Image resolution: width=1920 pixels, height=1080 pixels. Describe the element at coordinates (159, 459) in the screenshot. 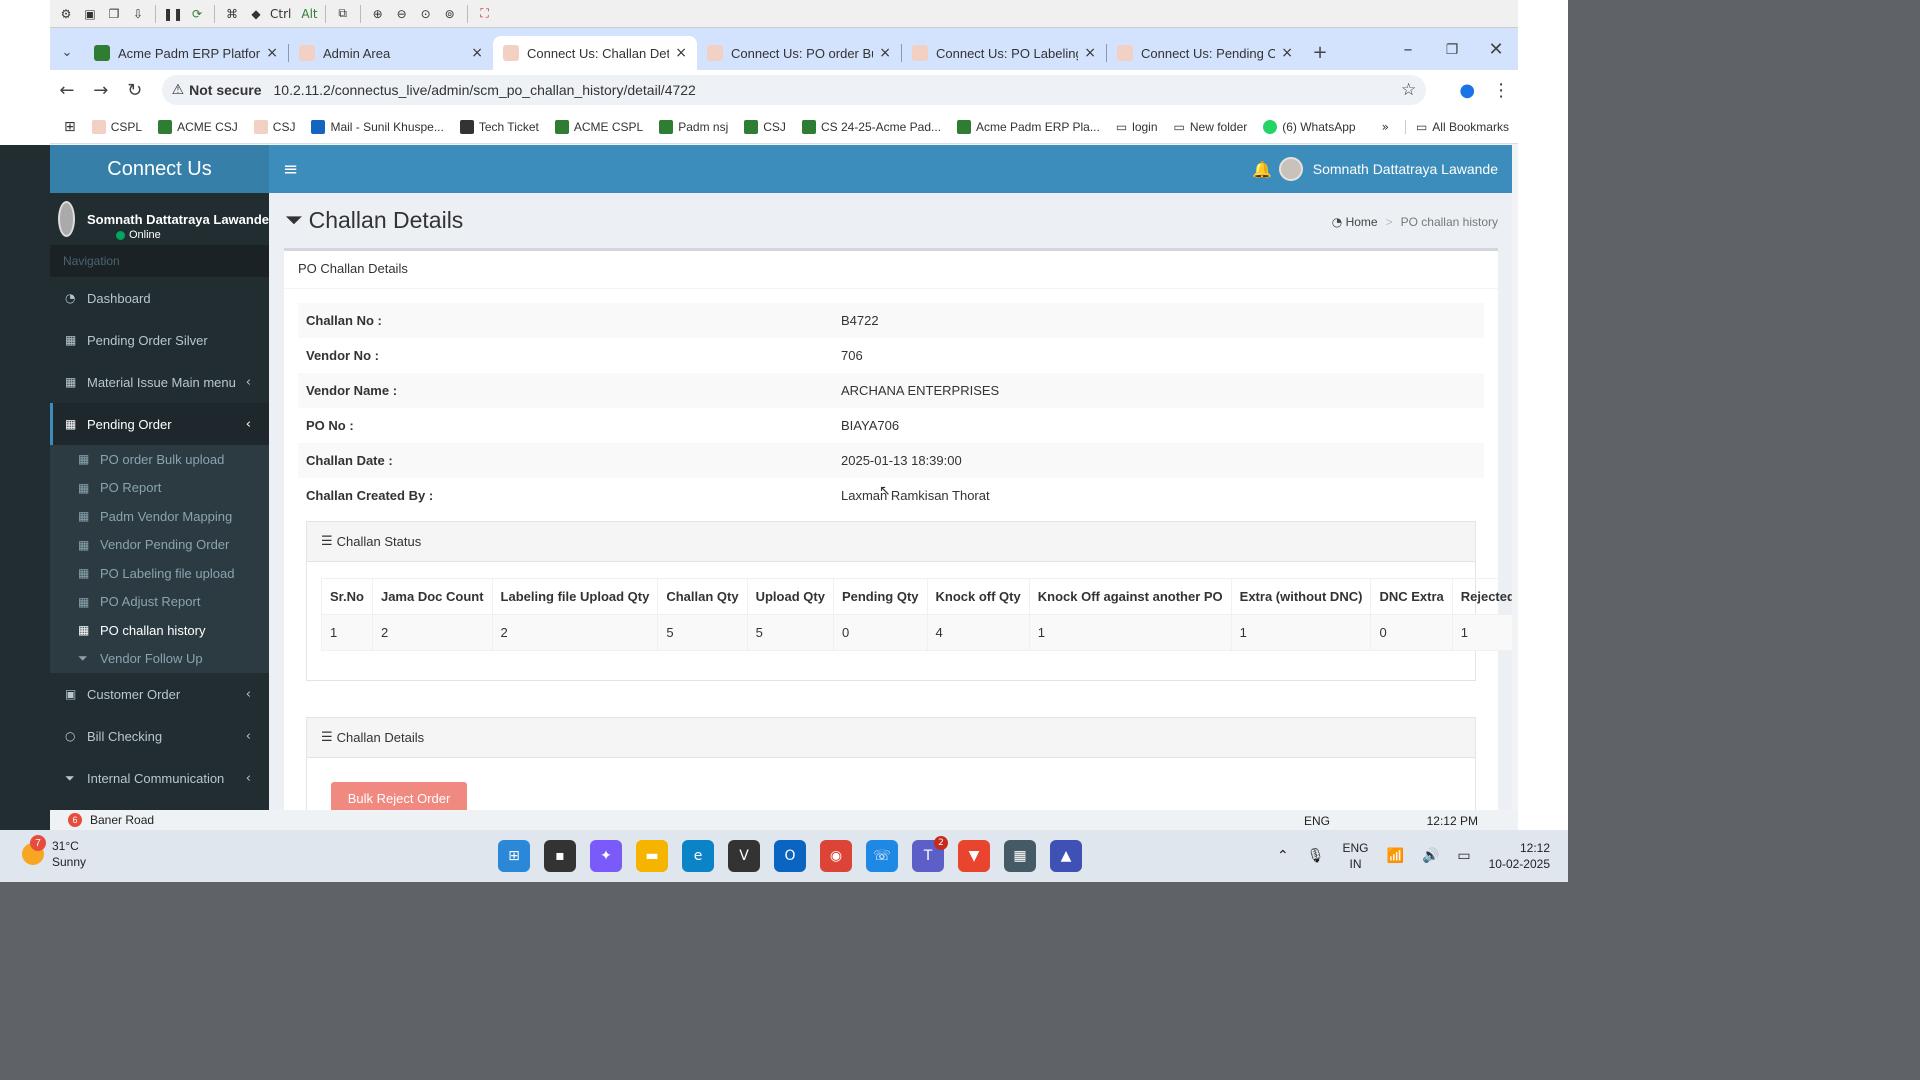

I see `submenu-item-po-order-bulk-upload: ▦ PO order Bulk upload` at that location.